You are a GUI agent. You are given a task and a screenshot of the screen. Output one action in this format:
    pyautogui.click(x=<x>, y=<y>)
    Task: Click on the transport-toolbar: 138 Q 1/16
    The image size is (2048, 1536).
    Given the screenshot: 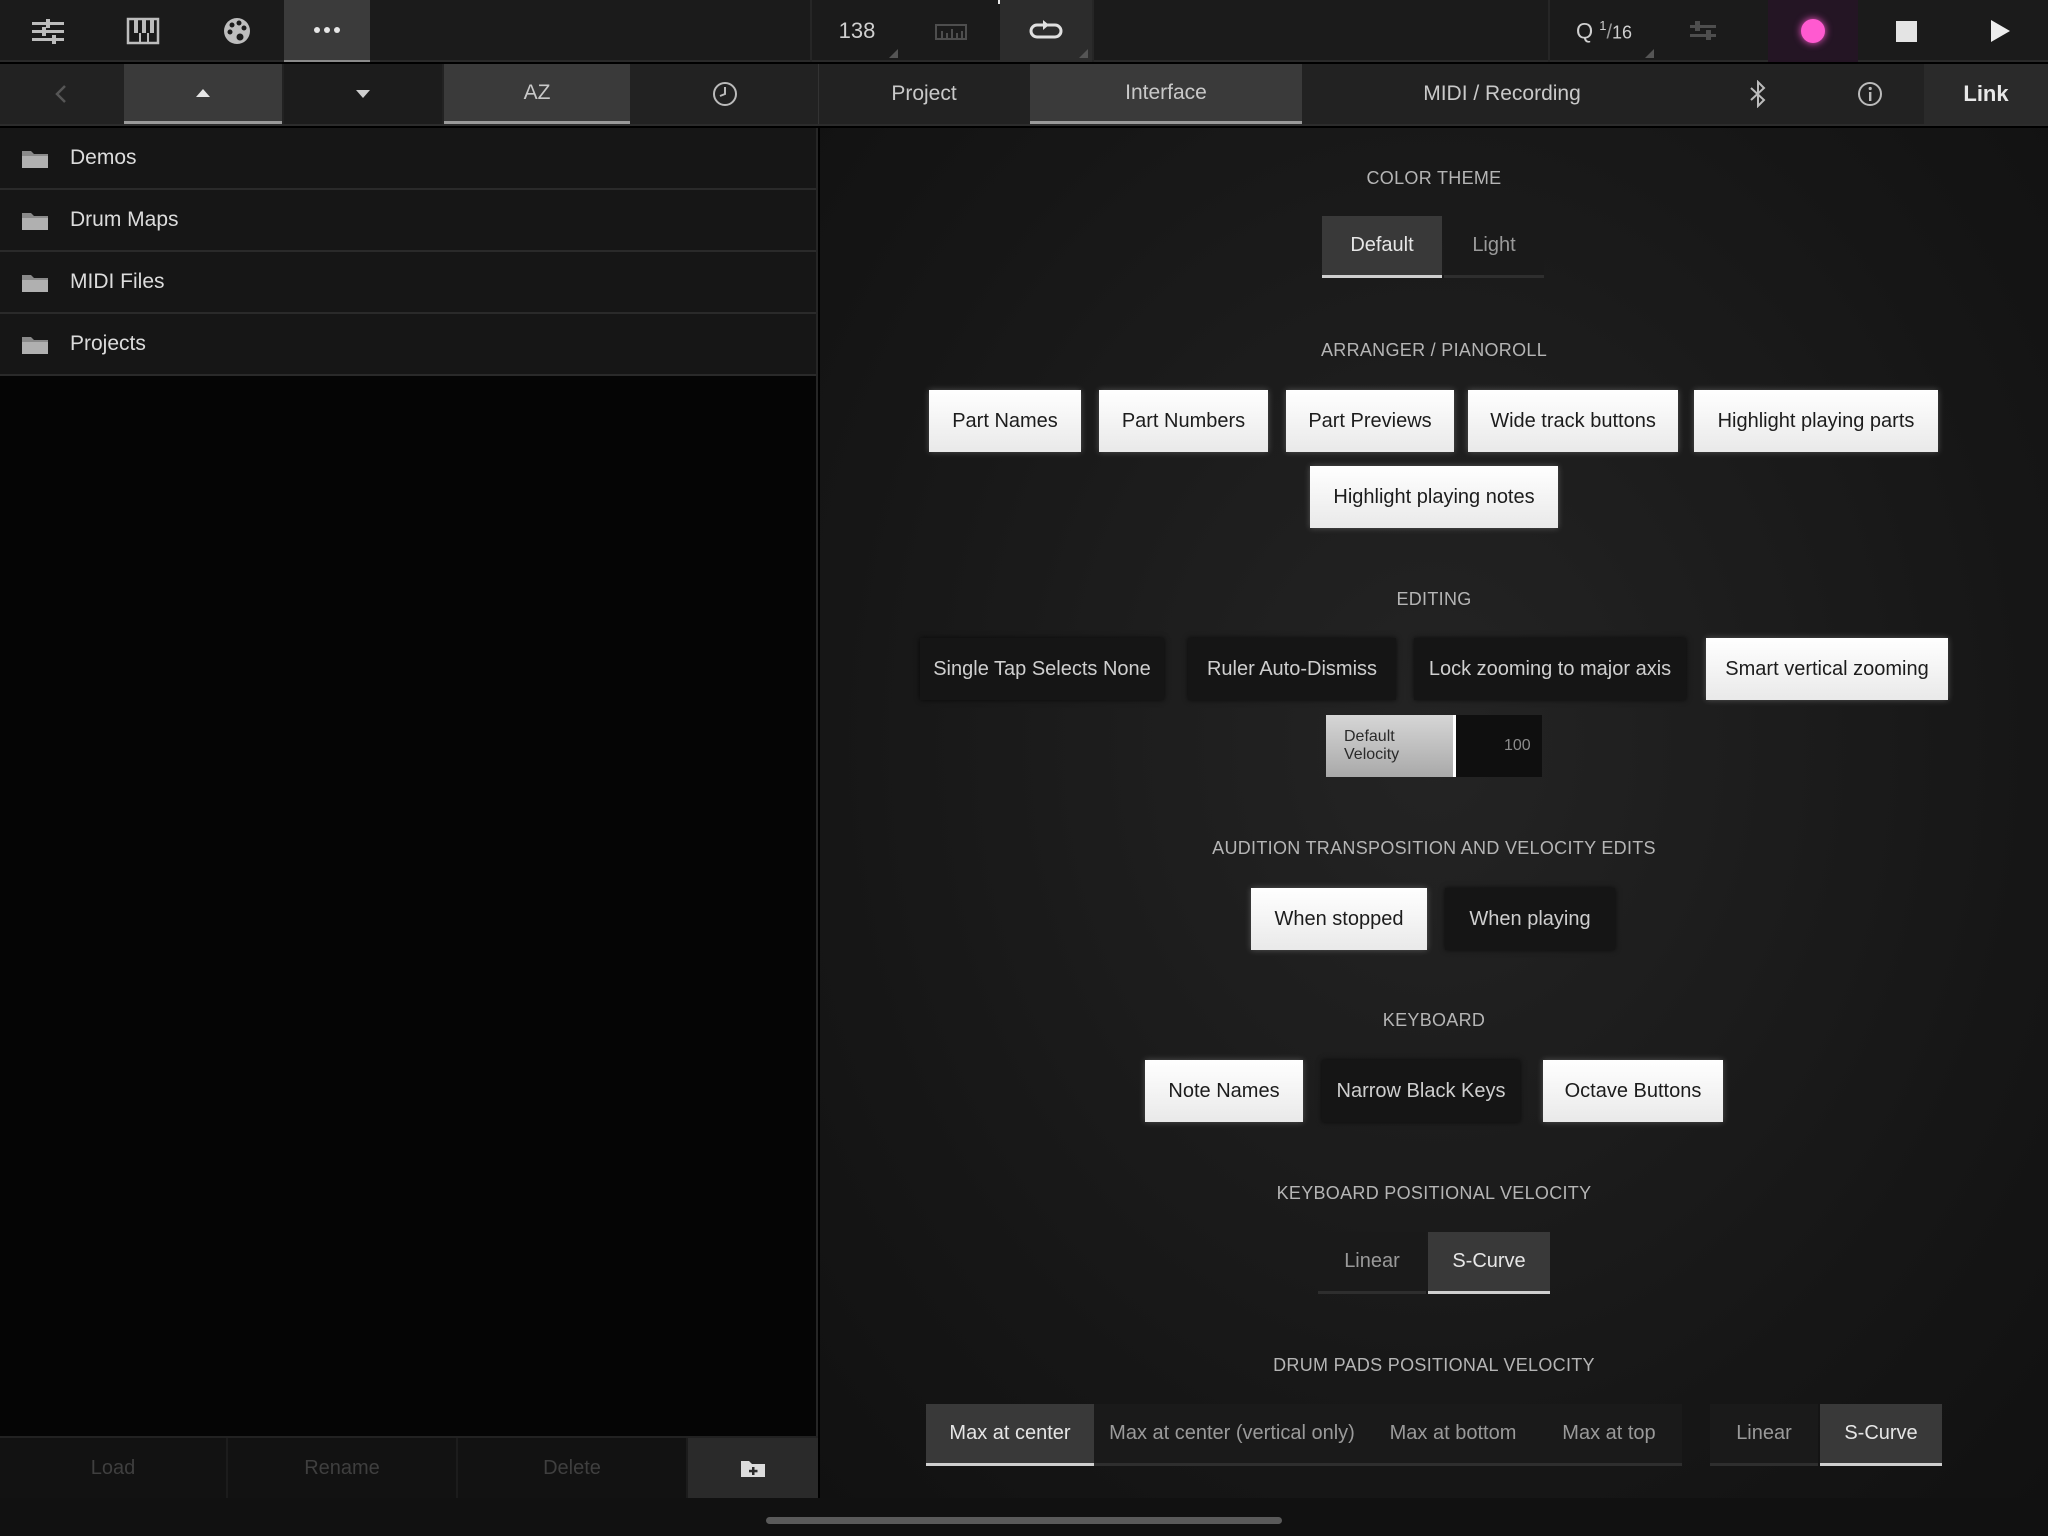 What is the action you would take?
    pyautogui.click(x=1024, y=31)
    